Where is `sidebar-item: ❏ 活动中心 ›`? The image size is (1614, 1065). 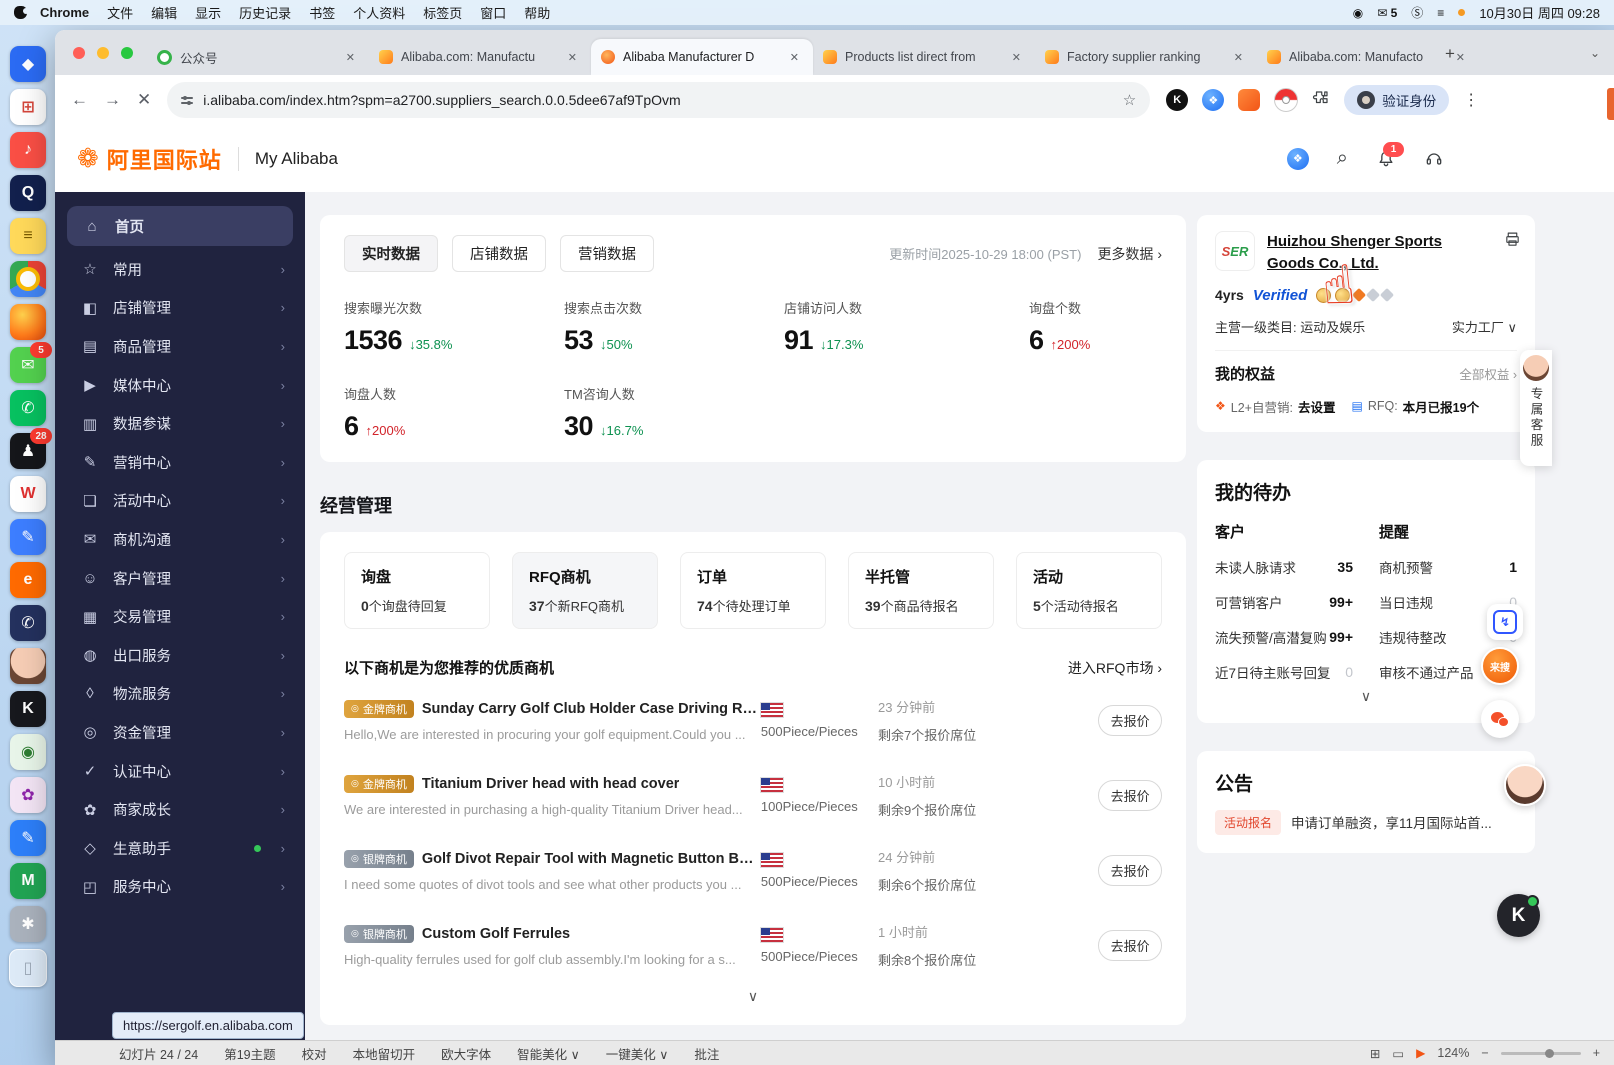
sidebar-item: ❏ 活动中心 › is located at coordinates (180, 501).